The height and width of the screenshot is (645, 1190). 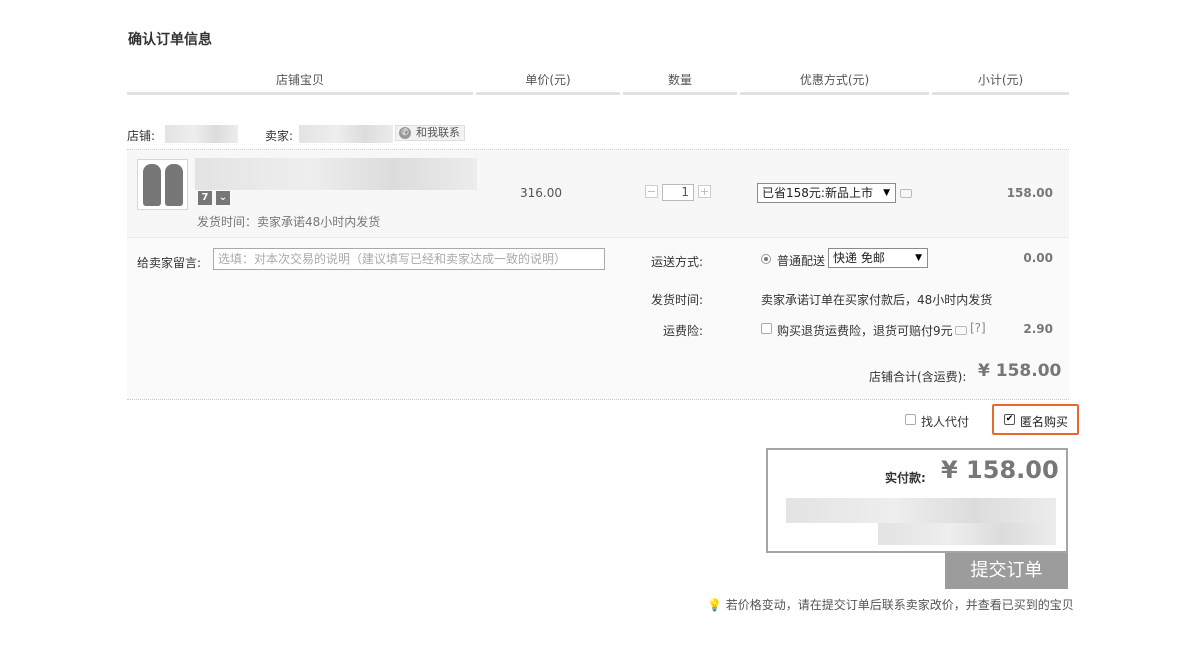 I want to click on insurance-text: 购买退货运费险，退货可赔付9元, so click(x=865, y=331).